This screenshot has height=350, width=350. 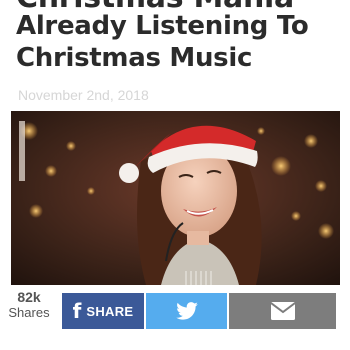 I want to click on share-count-label: Shares, so click(x=29, y=312).